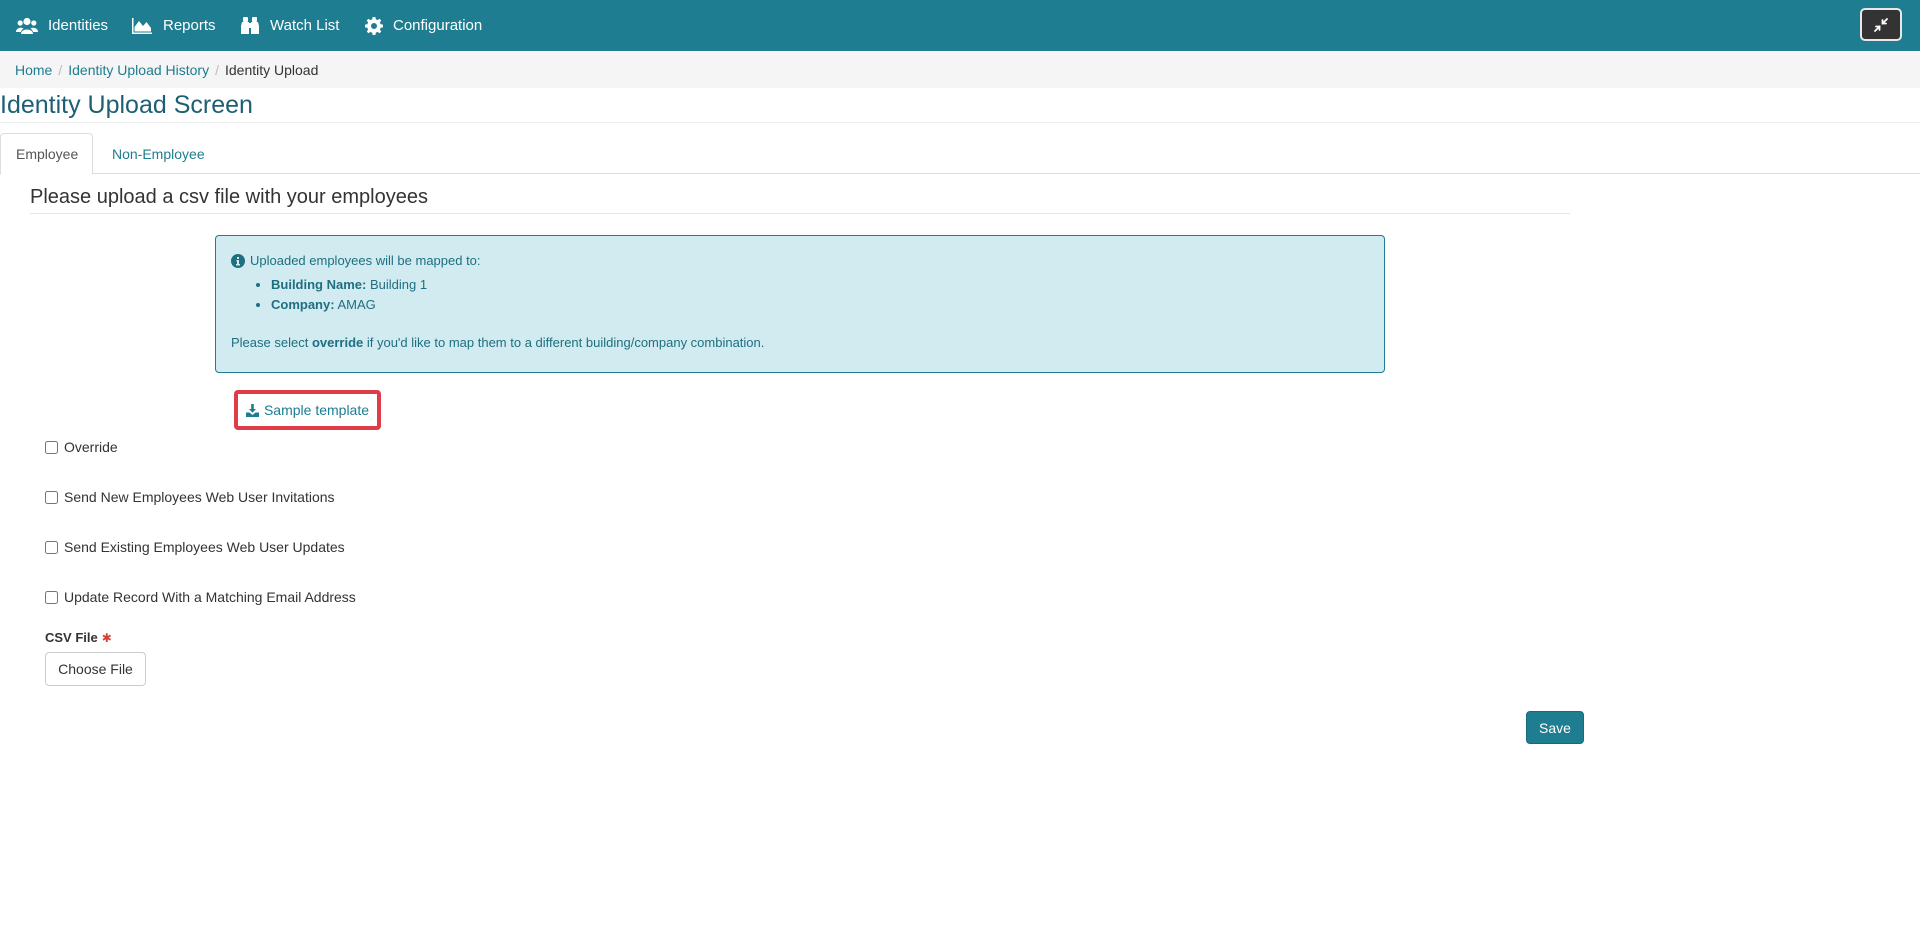 The height and width of the screenshot is (929, 1920). Describe the element at coordinates (337, 342) in the screenshot. I see `override-keyword: override` at that location.